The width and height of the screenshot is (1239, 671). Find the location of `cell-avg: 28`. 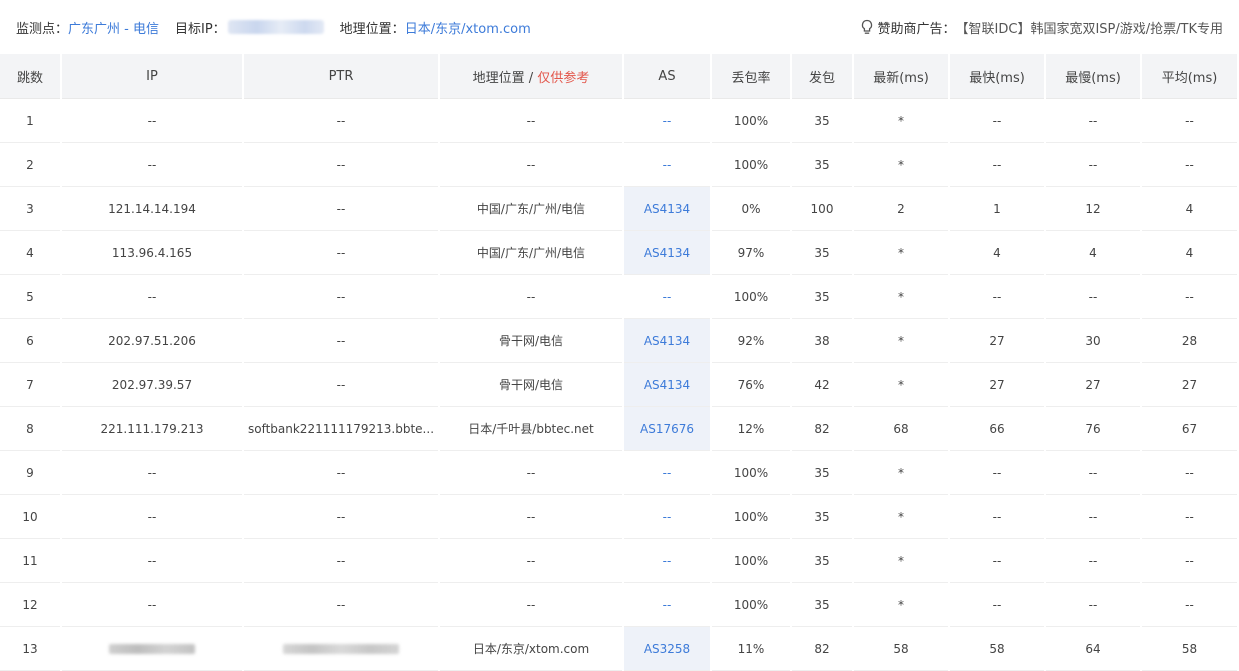

cell-avg: 28 is located at coordinates (1189, 341).